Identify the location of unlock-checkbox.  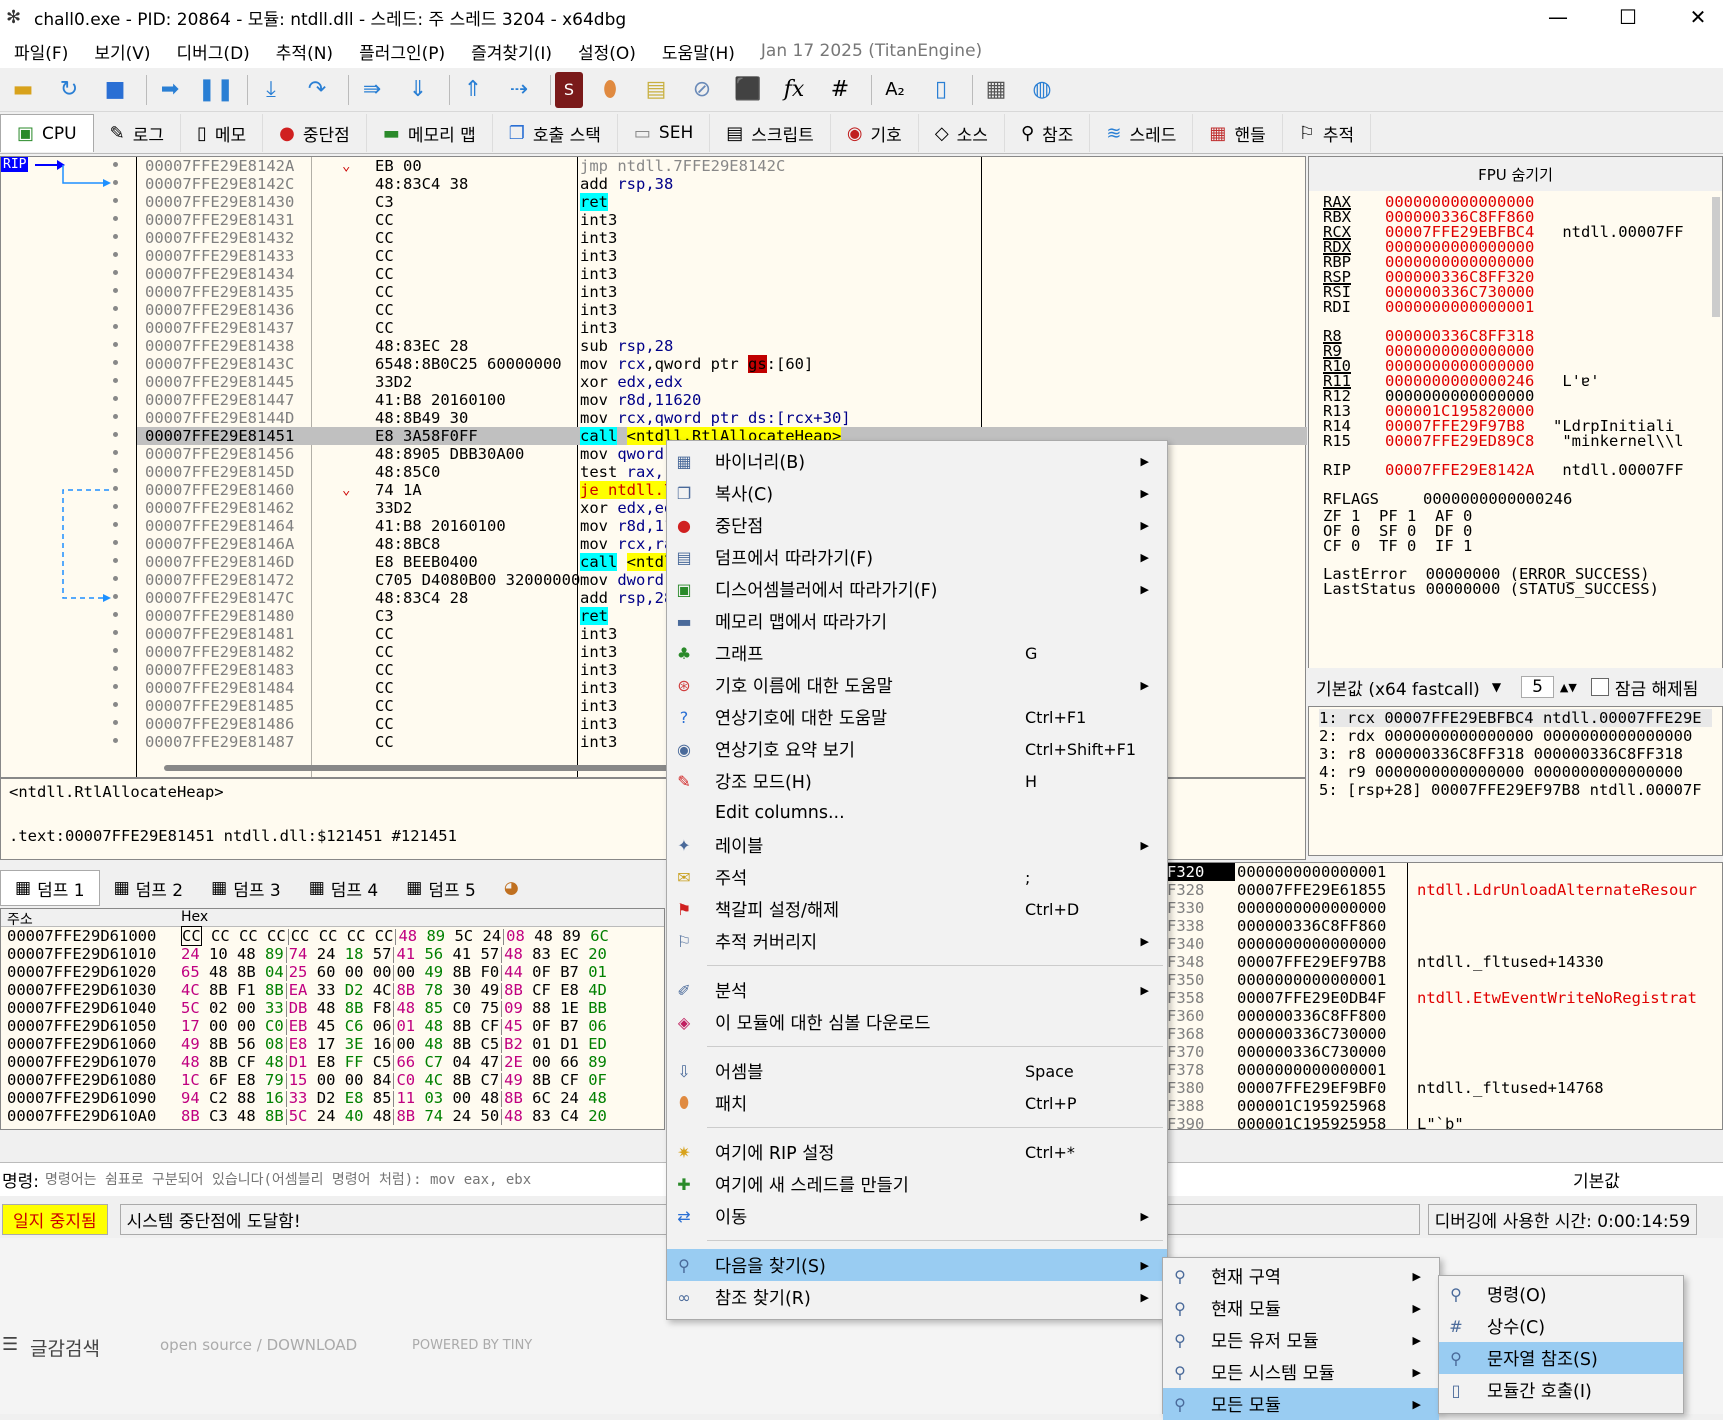
(1599, 687).